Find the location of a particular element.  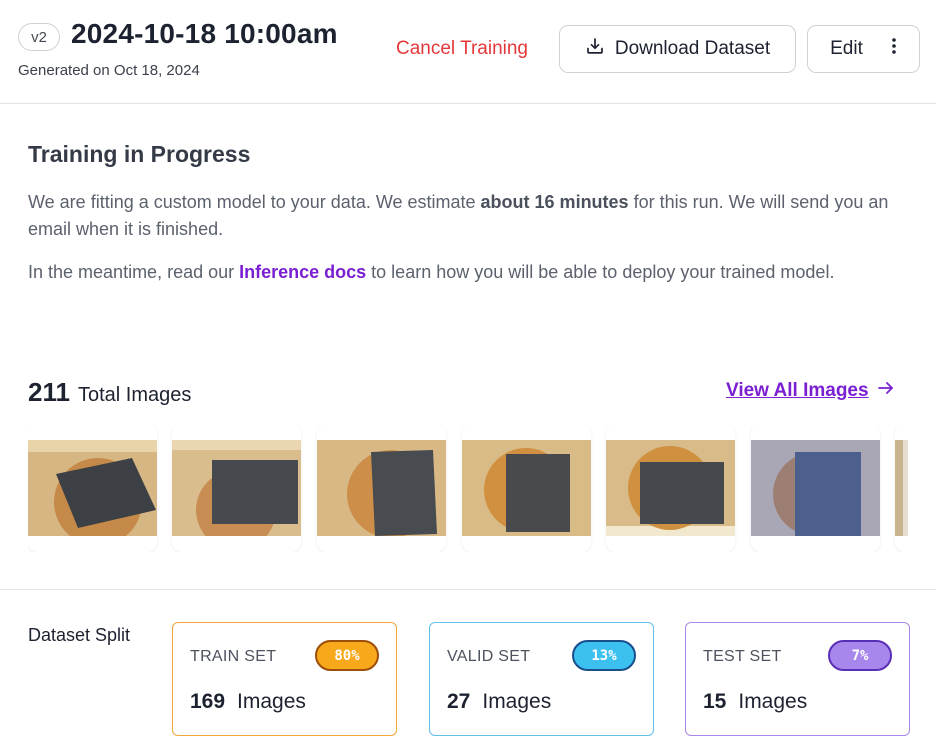

valid-set-count: 27 Images is located at coordinates (499, 702).